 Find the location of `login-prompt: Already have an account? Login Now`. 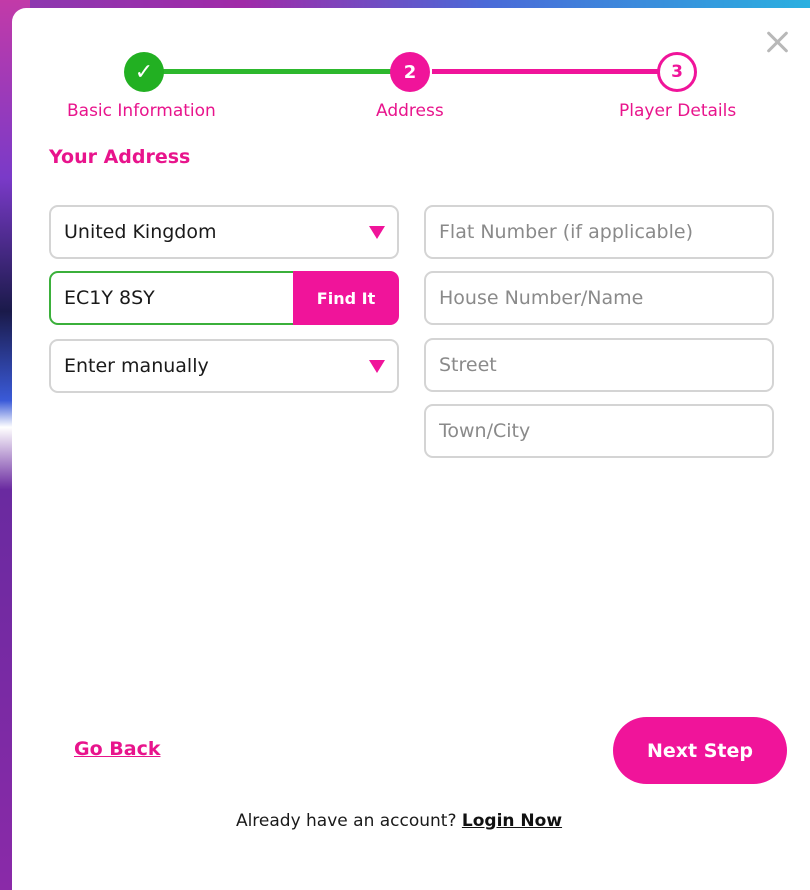

login-prompt: Already have an account? Login Now is located at coordinates (411, 821).